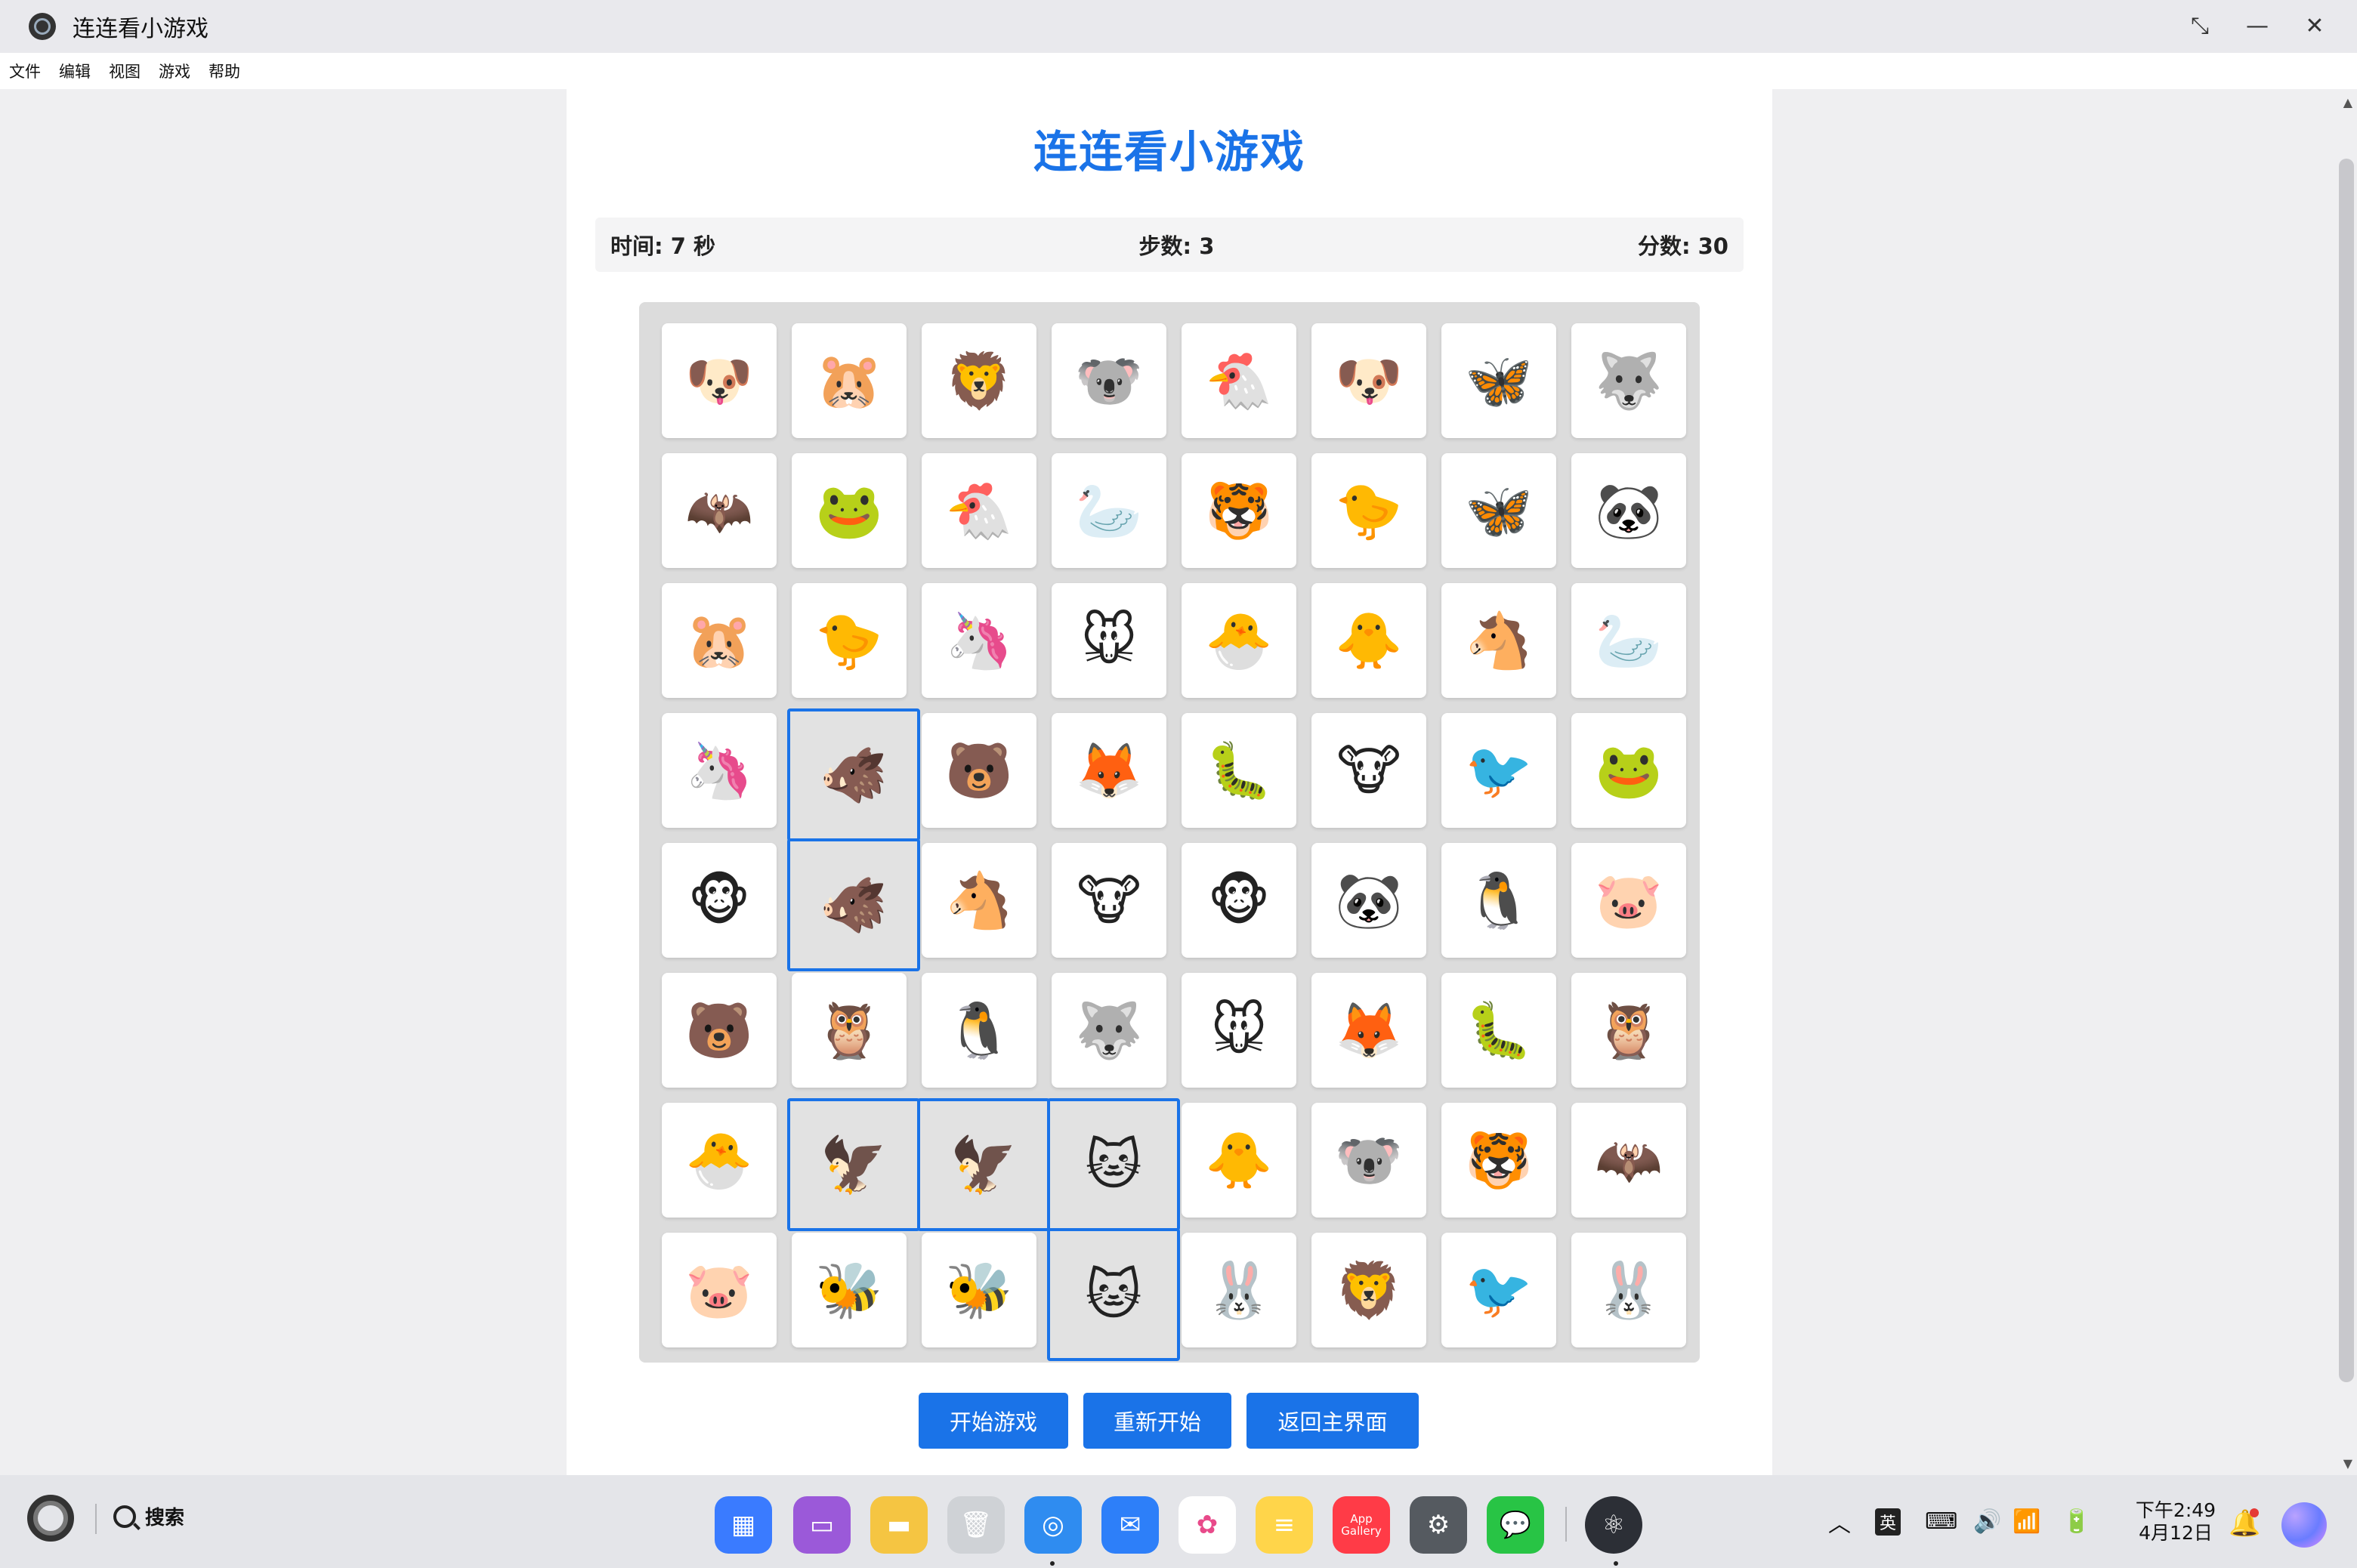  What do you see at coordinates (1109, 380) in the screenshot?
I see `board-tile-r0-c3: 🐨` at bounding box center [1109, 380].